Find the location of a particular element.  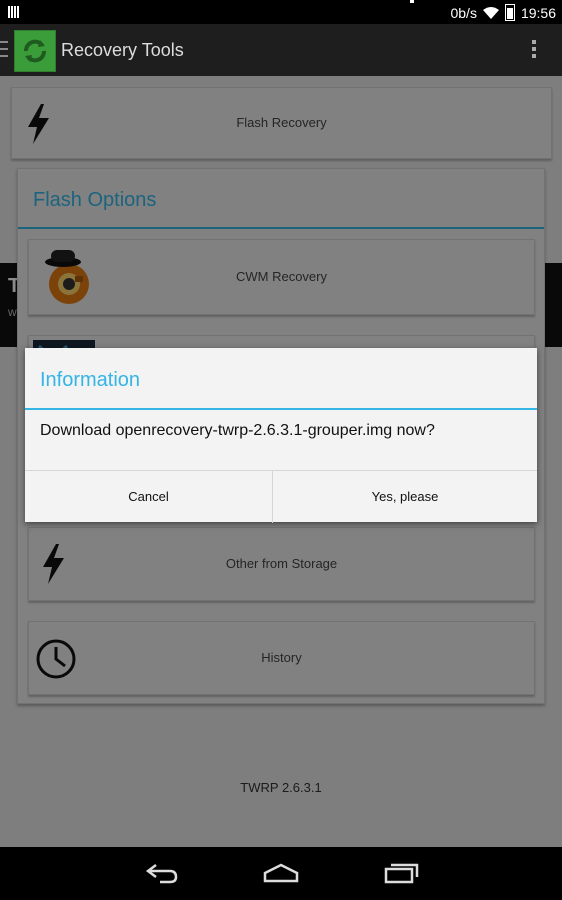

dialog-title: Information is located at coordinates (90, 380).